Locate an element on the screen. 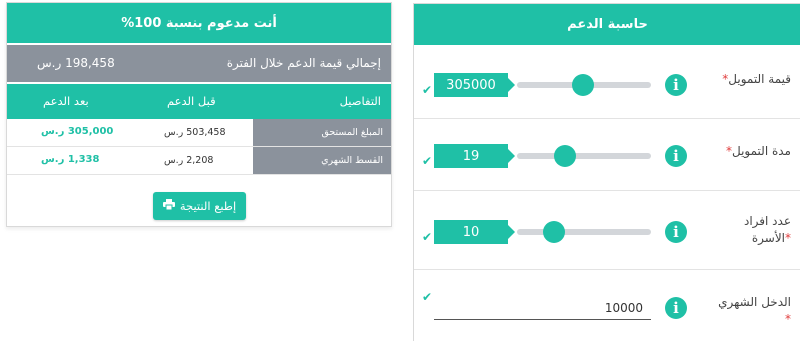  financing-duration-slider is located at coordinates (584, 156).